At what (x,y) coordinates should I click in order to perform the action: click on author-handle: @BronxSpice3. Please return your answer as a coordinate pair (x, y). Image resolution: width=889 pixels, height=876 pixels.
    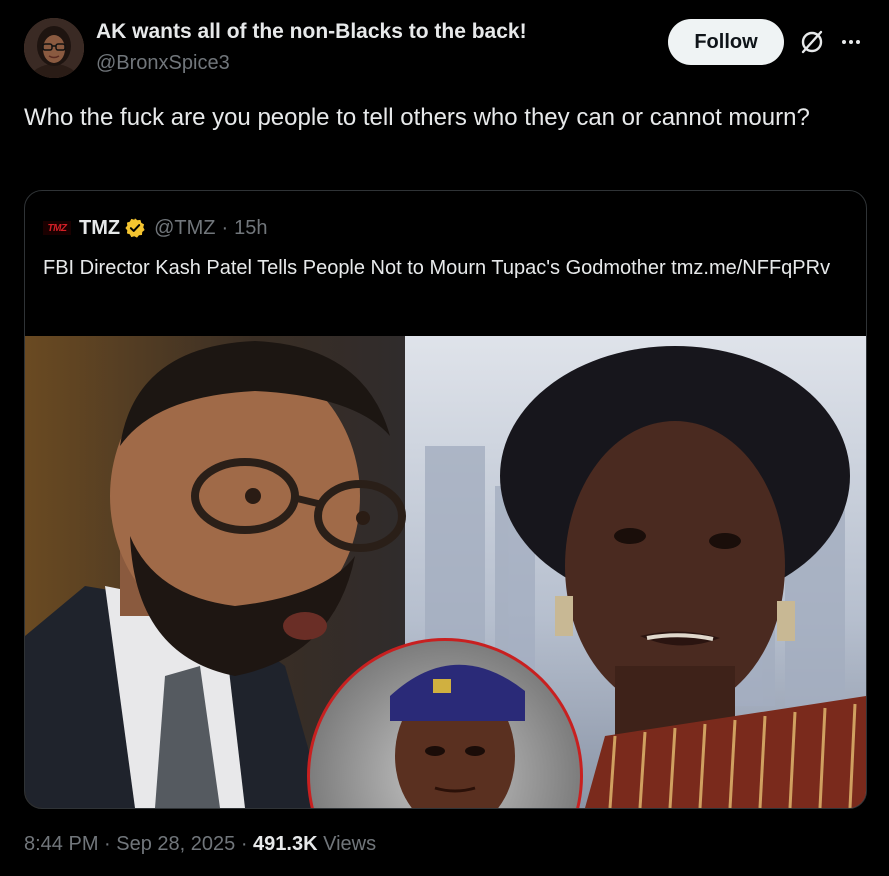
    Looking at the image, I should click on (163, 63).